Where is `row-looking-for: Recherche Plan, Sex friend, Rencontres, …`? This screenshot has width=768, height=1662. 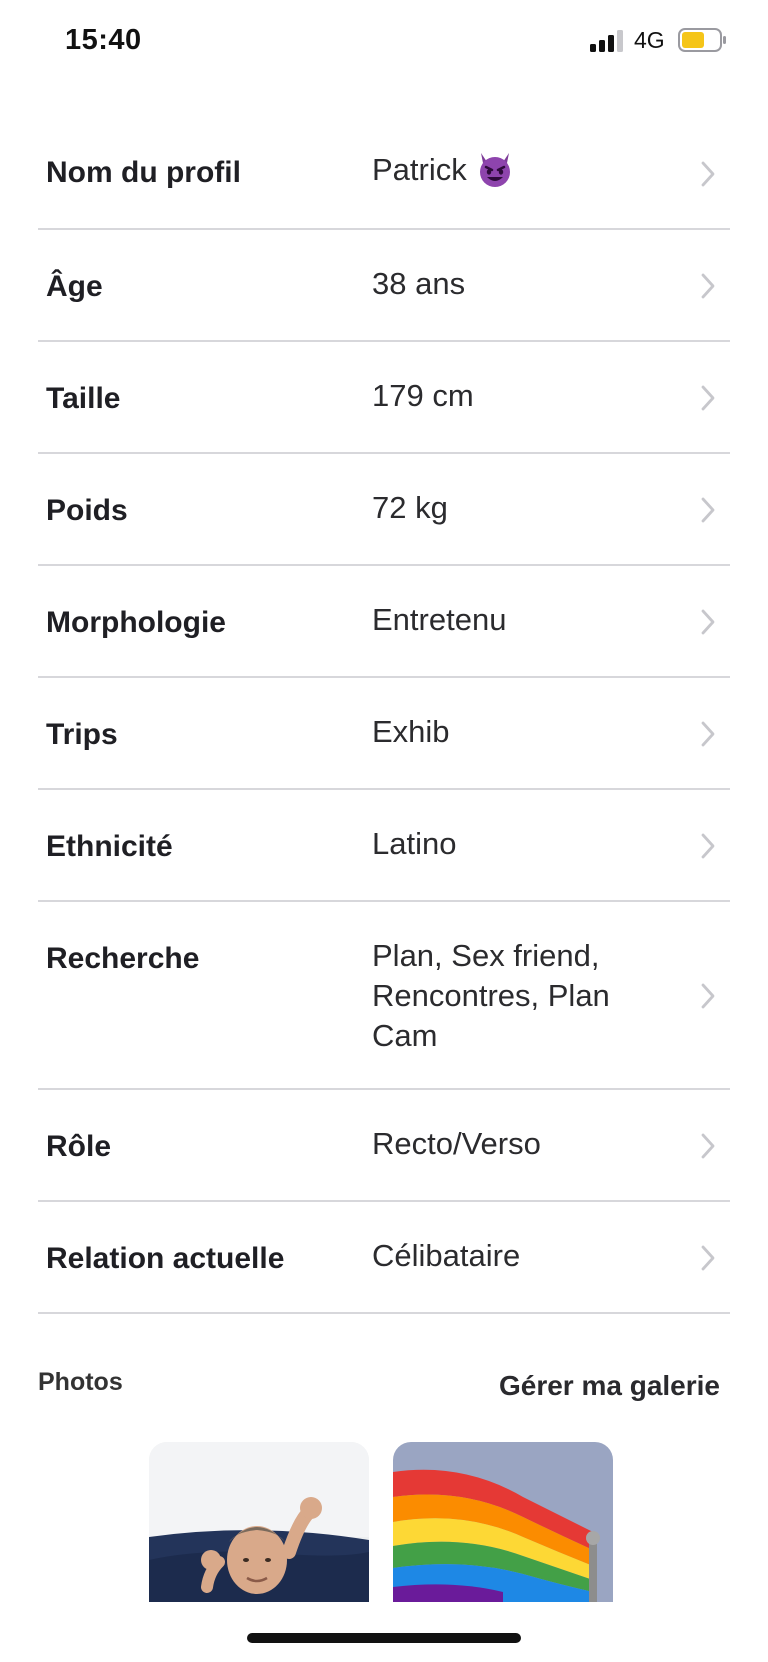
row-looking-for: Recherche Plan, Sex friend, Rencontres, … is located at coordinates (384, 996).